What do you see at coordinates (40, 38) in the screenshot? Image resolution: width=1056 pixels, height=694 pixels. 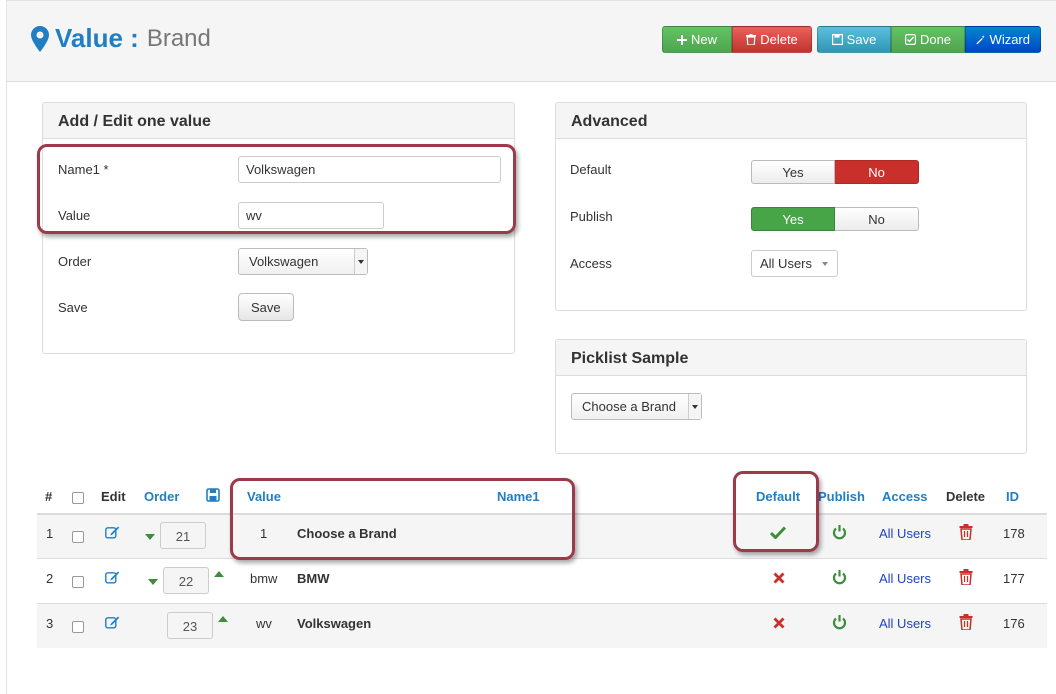 I see `map-pin-icon` at bounding box center [40, 38].